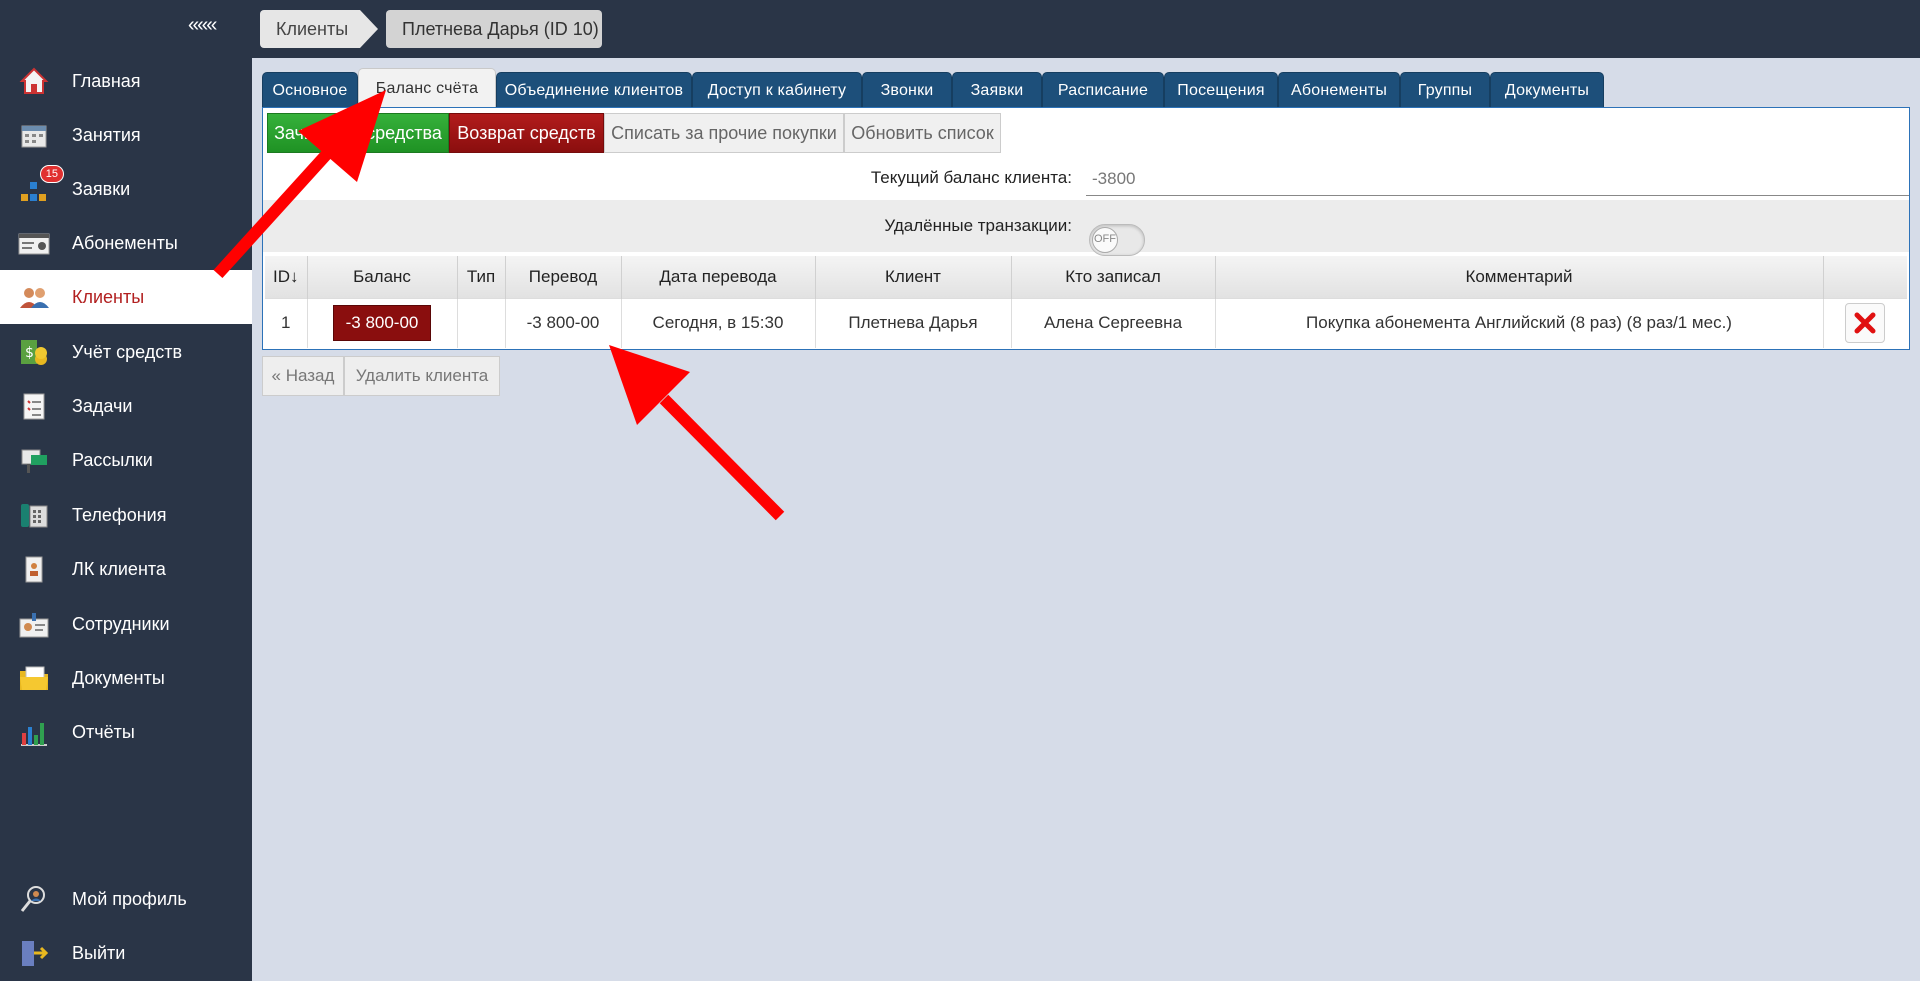  I want to click on nav-label: Главная, so click(106, 80).